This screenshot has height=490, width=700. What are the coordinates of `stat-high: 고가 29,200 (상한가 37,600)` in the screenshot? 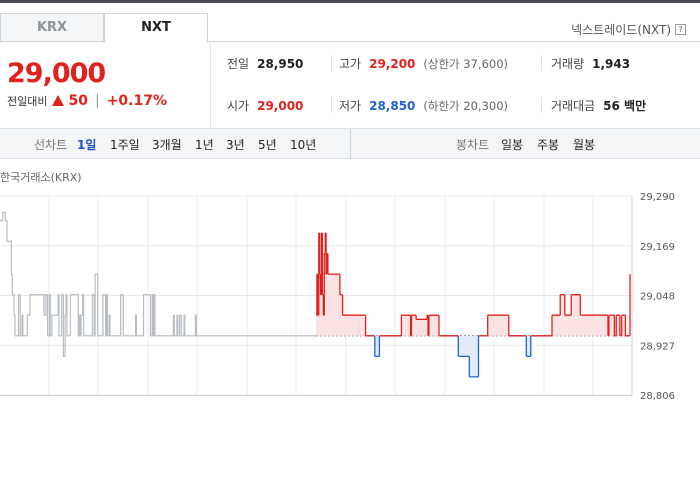 It's located at (423, 63).